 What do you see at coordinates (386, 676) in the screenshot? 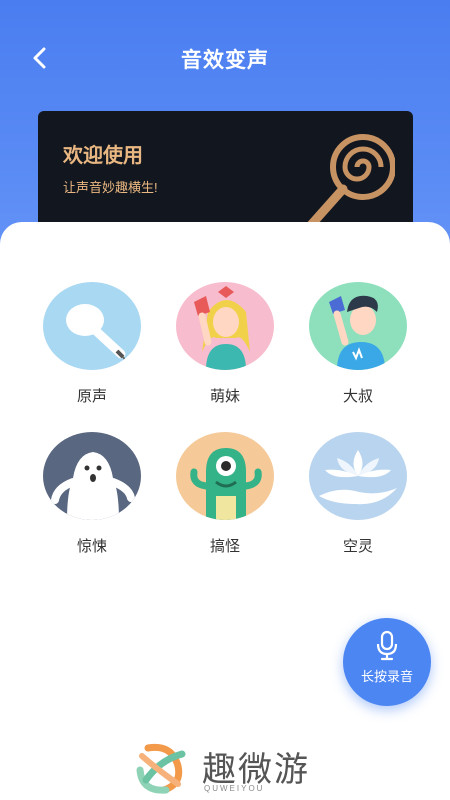
I see `record-button-label: 长按录音` at bounding box center [386, 676].